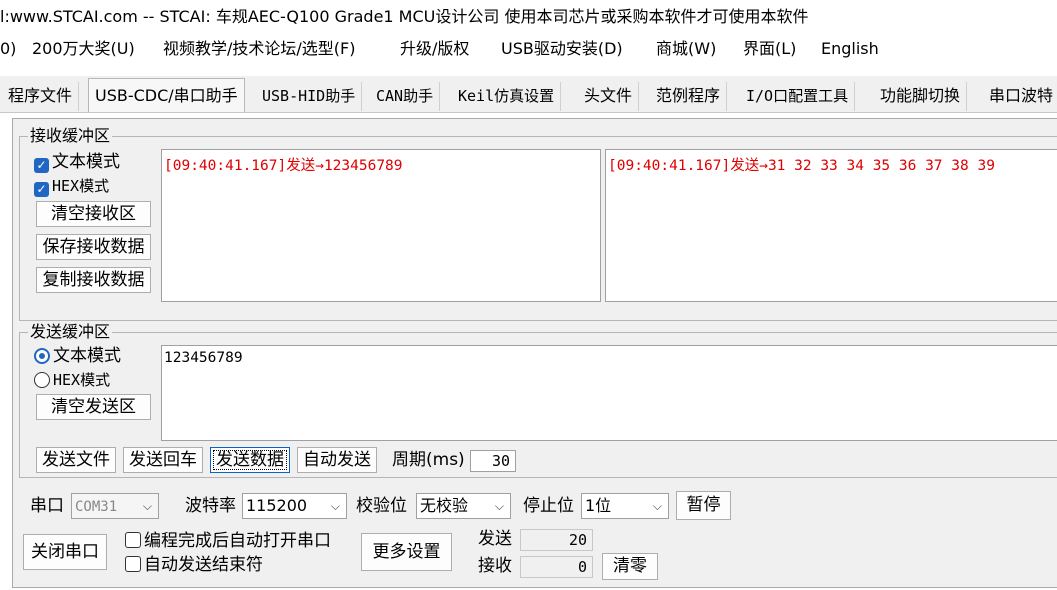  I want to click on tab-can: CAN助手, so click(405, 96).